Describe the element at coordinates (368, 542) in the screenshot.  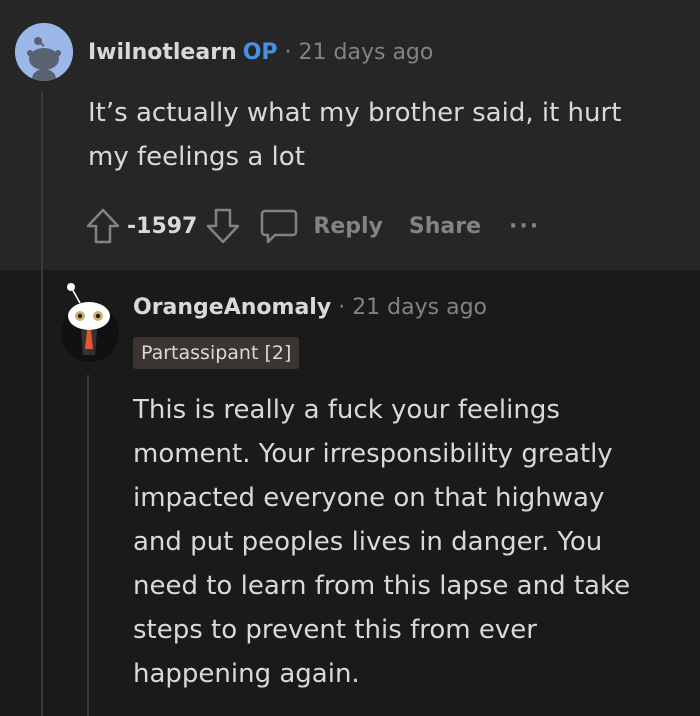
I see `comment2-line: and put peoples lives in danger. You` at that location.